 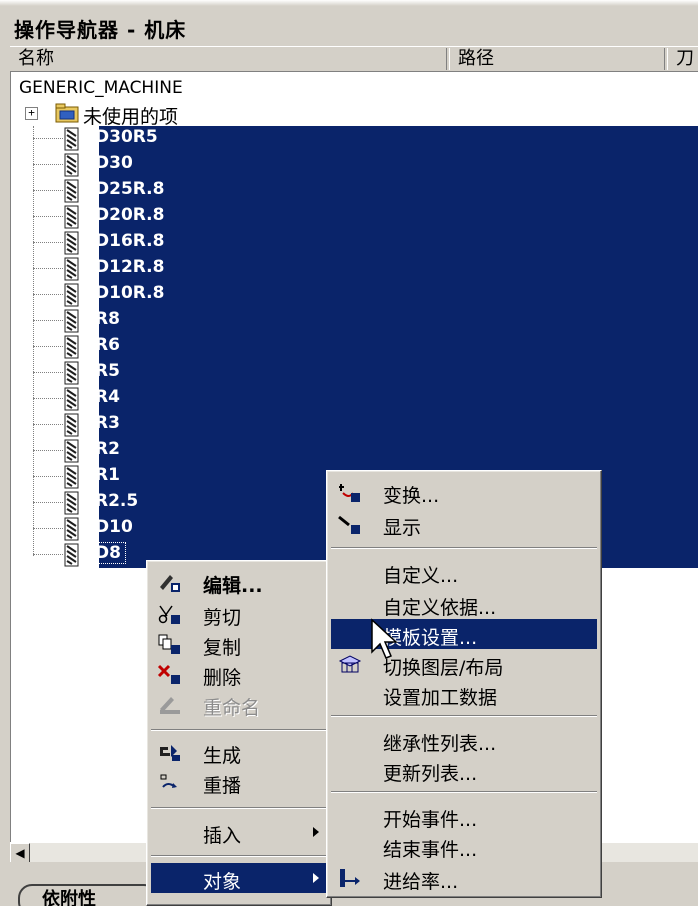 What do you see at coordinates (354, 191) in the screenshot?
I see `tree-node-tool: D25R.8` at bounding box center [354, 191].